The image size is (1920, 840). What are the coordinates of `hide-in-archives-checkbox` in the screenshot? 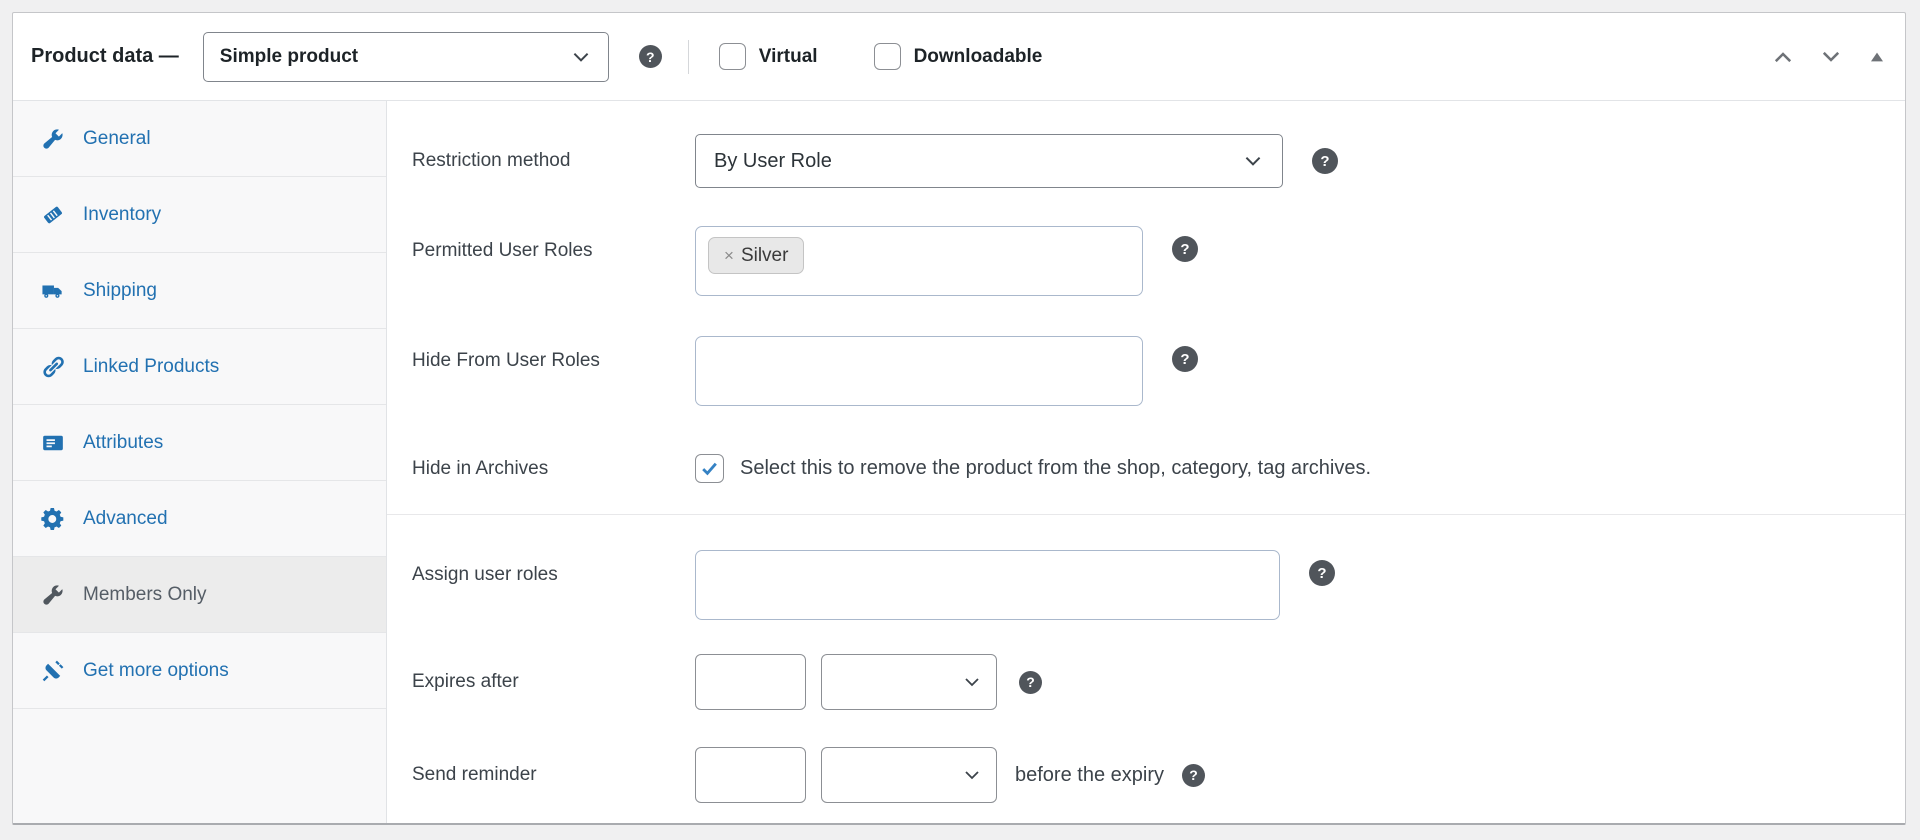 It's located at (709, 468).